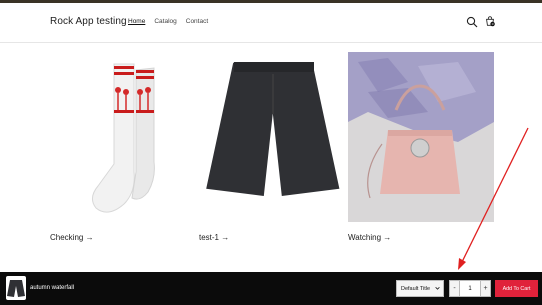 Image resolution: width=542 pixels, height=305 pixels. What do you see at coordinates (472, 22) in the screenshot?
I see `search-icon` at bounding box center [472, 22].